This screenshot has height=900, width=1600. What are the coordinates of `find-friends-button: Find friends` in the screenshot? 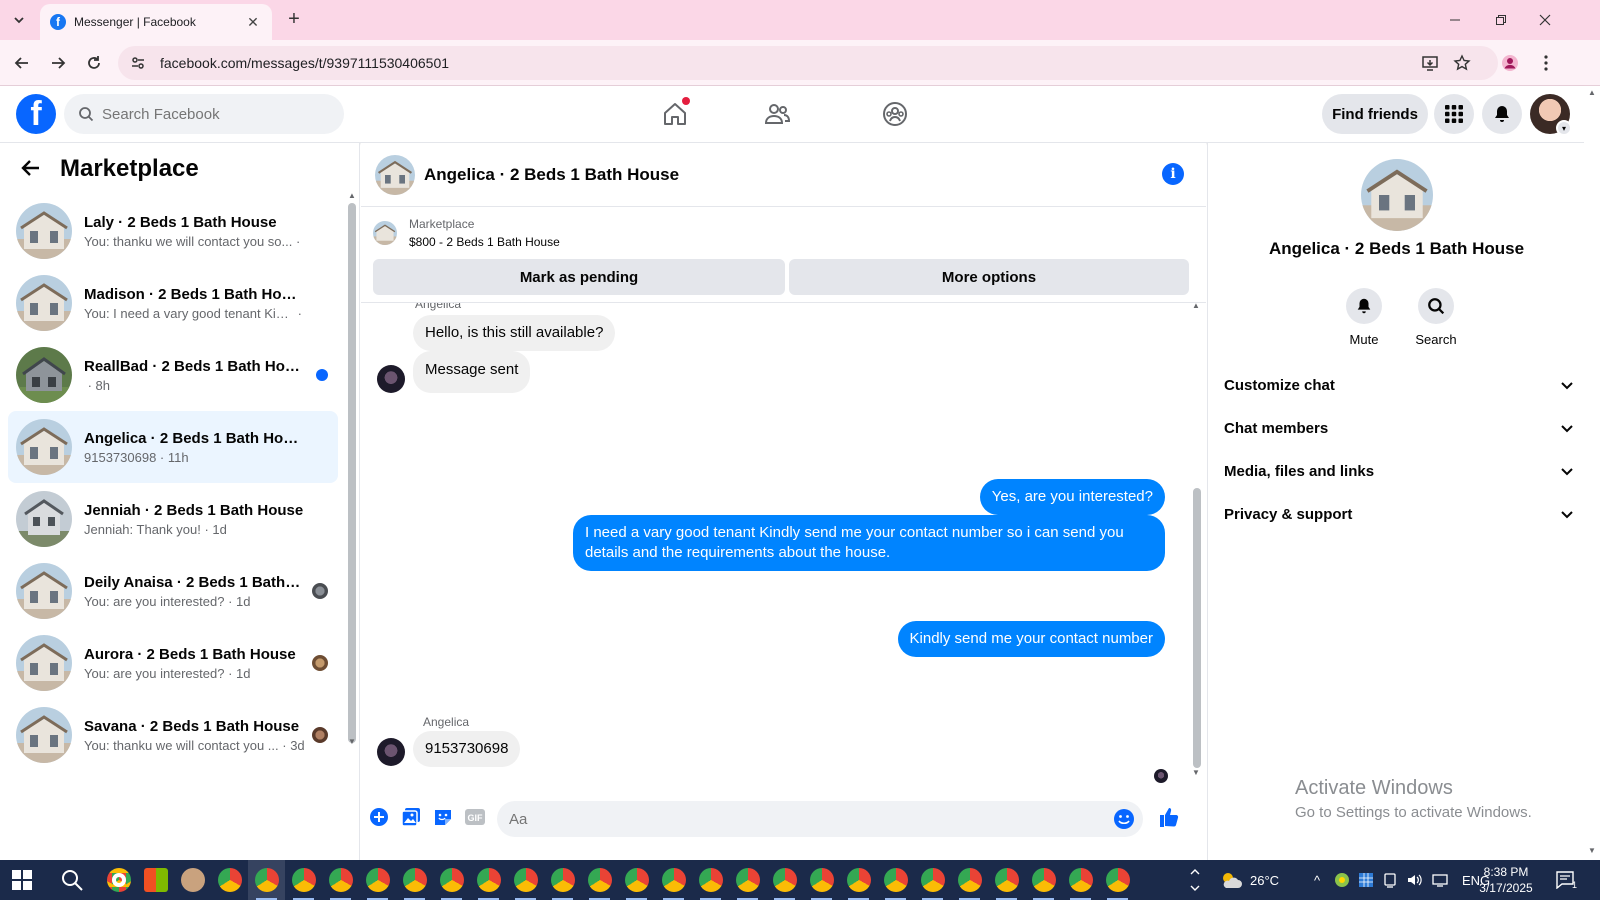 It's located at (1375, 114).